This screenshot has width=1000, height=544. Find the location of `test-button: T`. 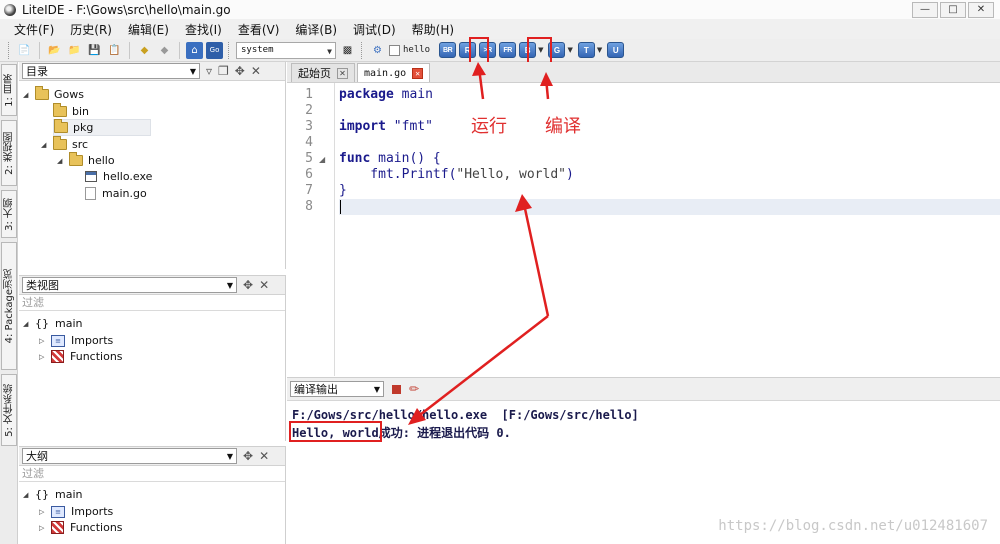

test-button: T is located at coordinates (586, 50).